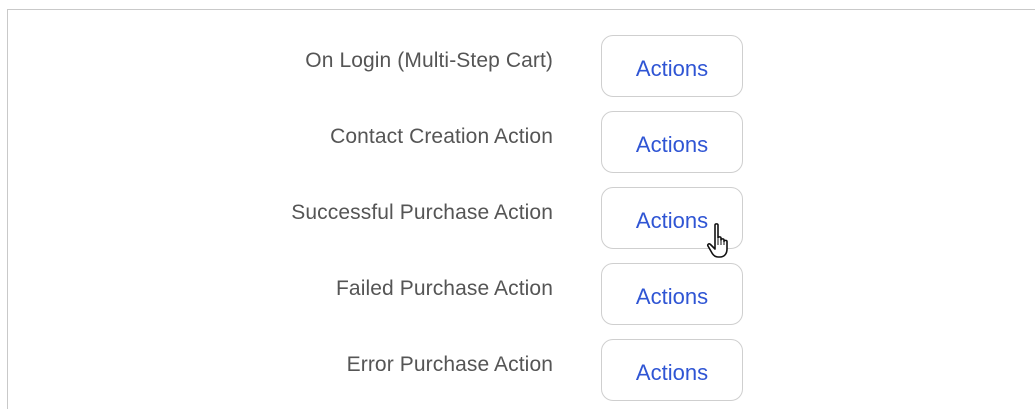 Image resolution: width=1035 pixels, height=409 pixels. What do you see at coordinates (444, 288) in the screenshot?
I see `action-row-label: Failed Purchase Action` at bounding box center [444, 288].